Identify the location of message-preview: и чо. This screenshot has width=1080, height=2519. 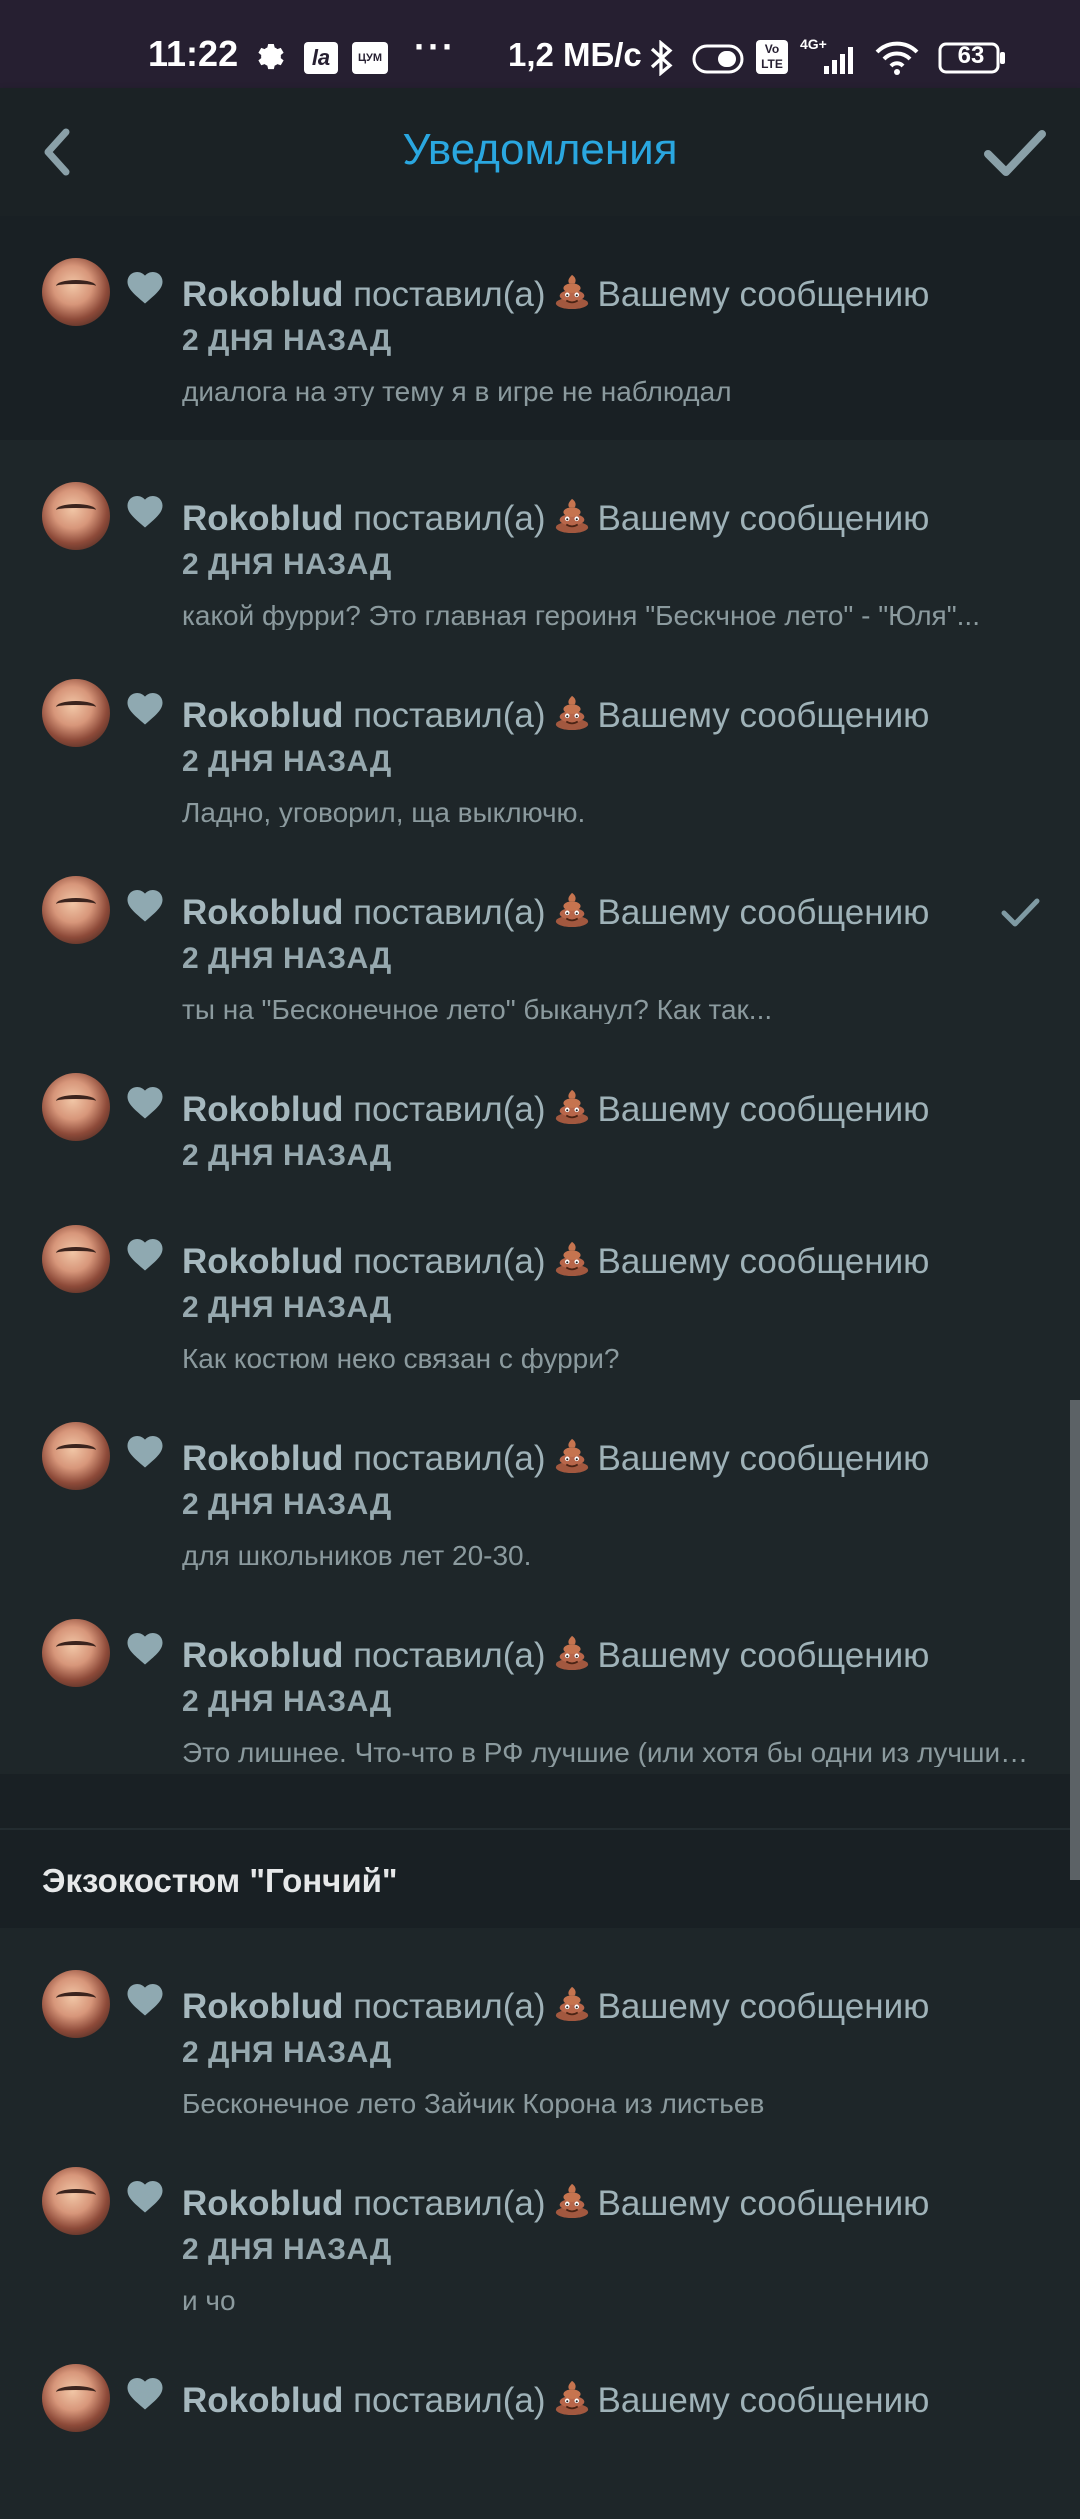
(209, 2301).